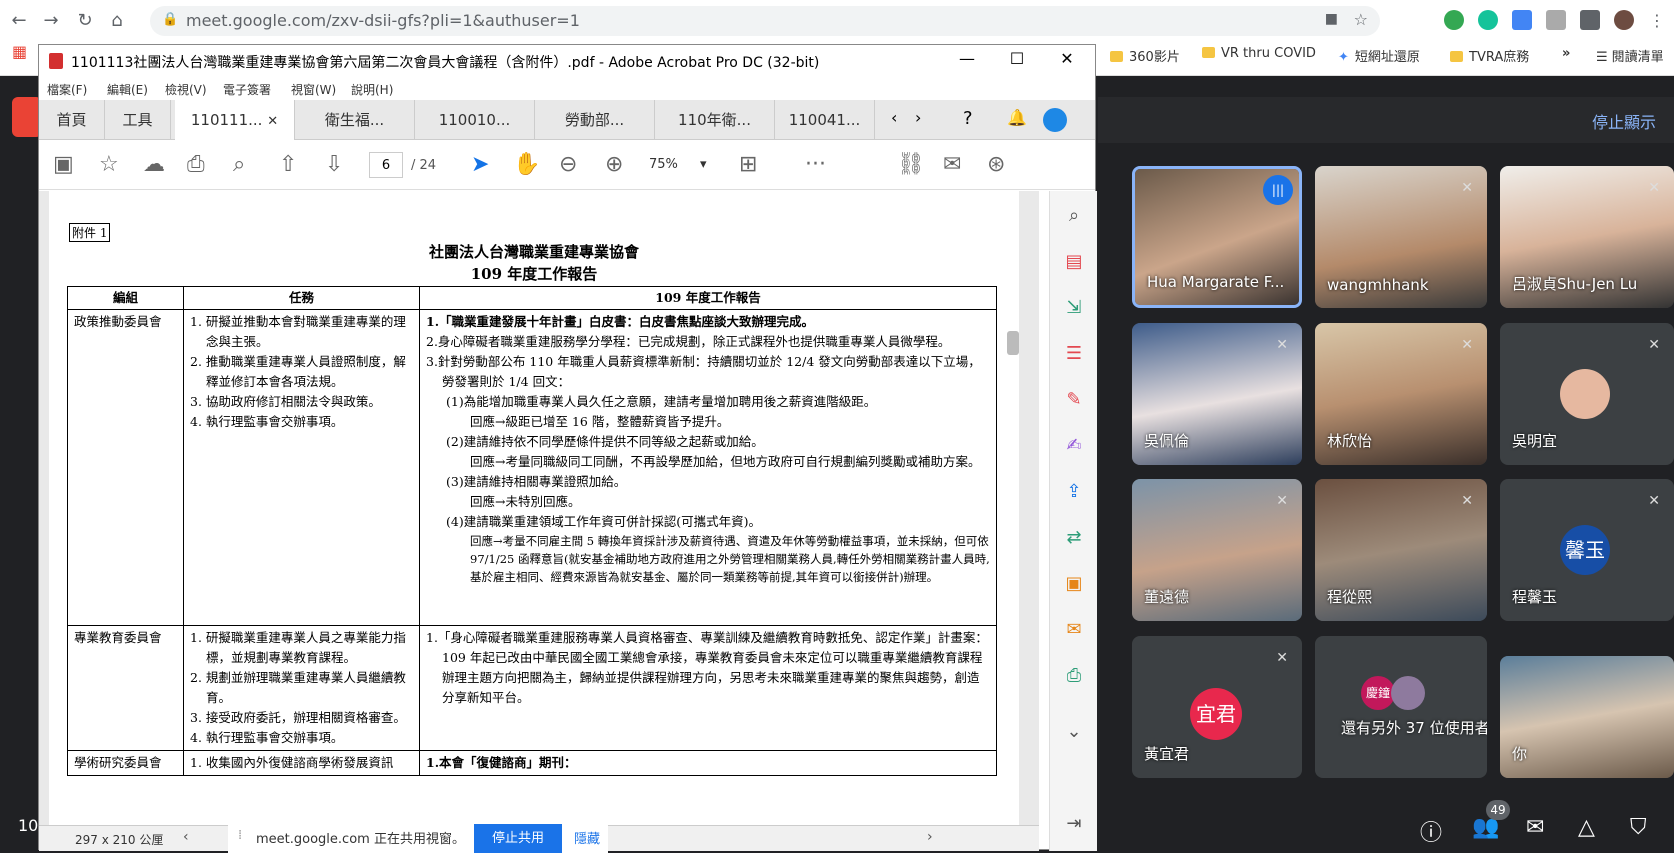 The height and width of the screenshot is (853, 1674). I want to click on fit-page-icon: ⊞, so click(748, 164).